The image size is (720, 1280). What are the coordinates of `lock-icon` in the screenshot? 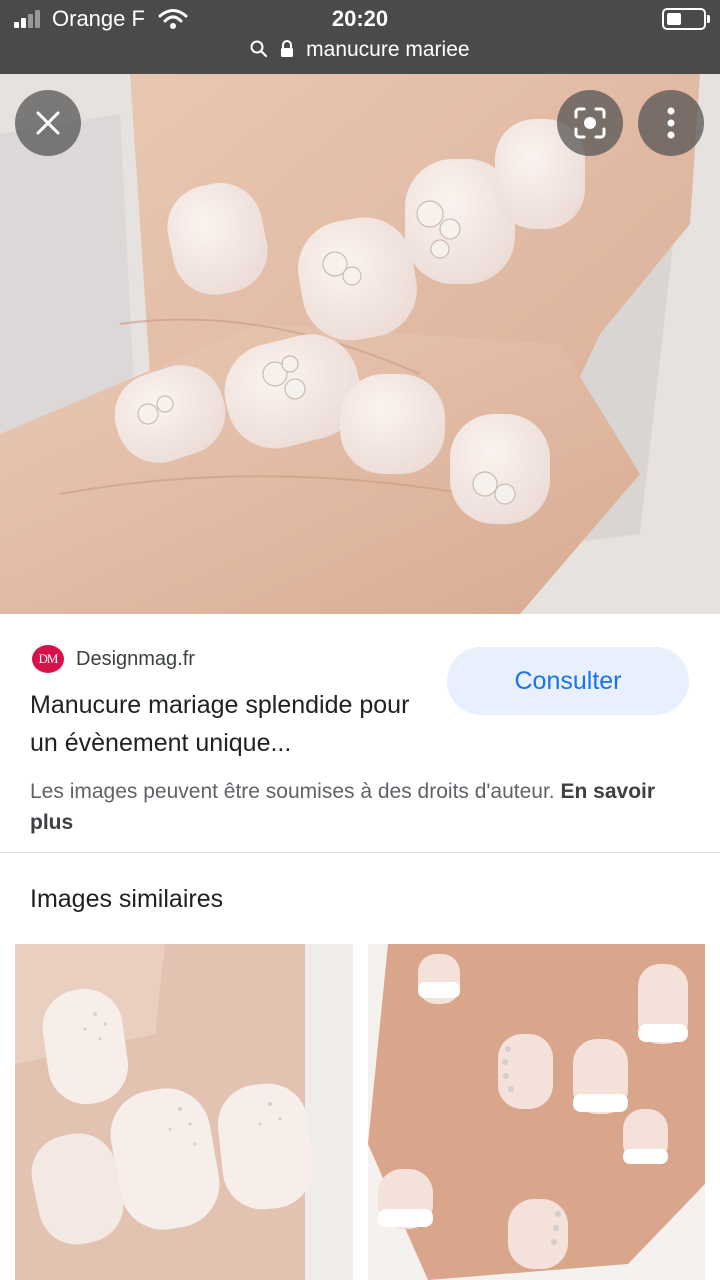 It's located at (287, 48).